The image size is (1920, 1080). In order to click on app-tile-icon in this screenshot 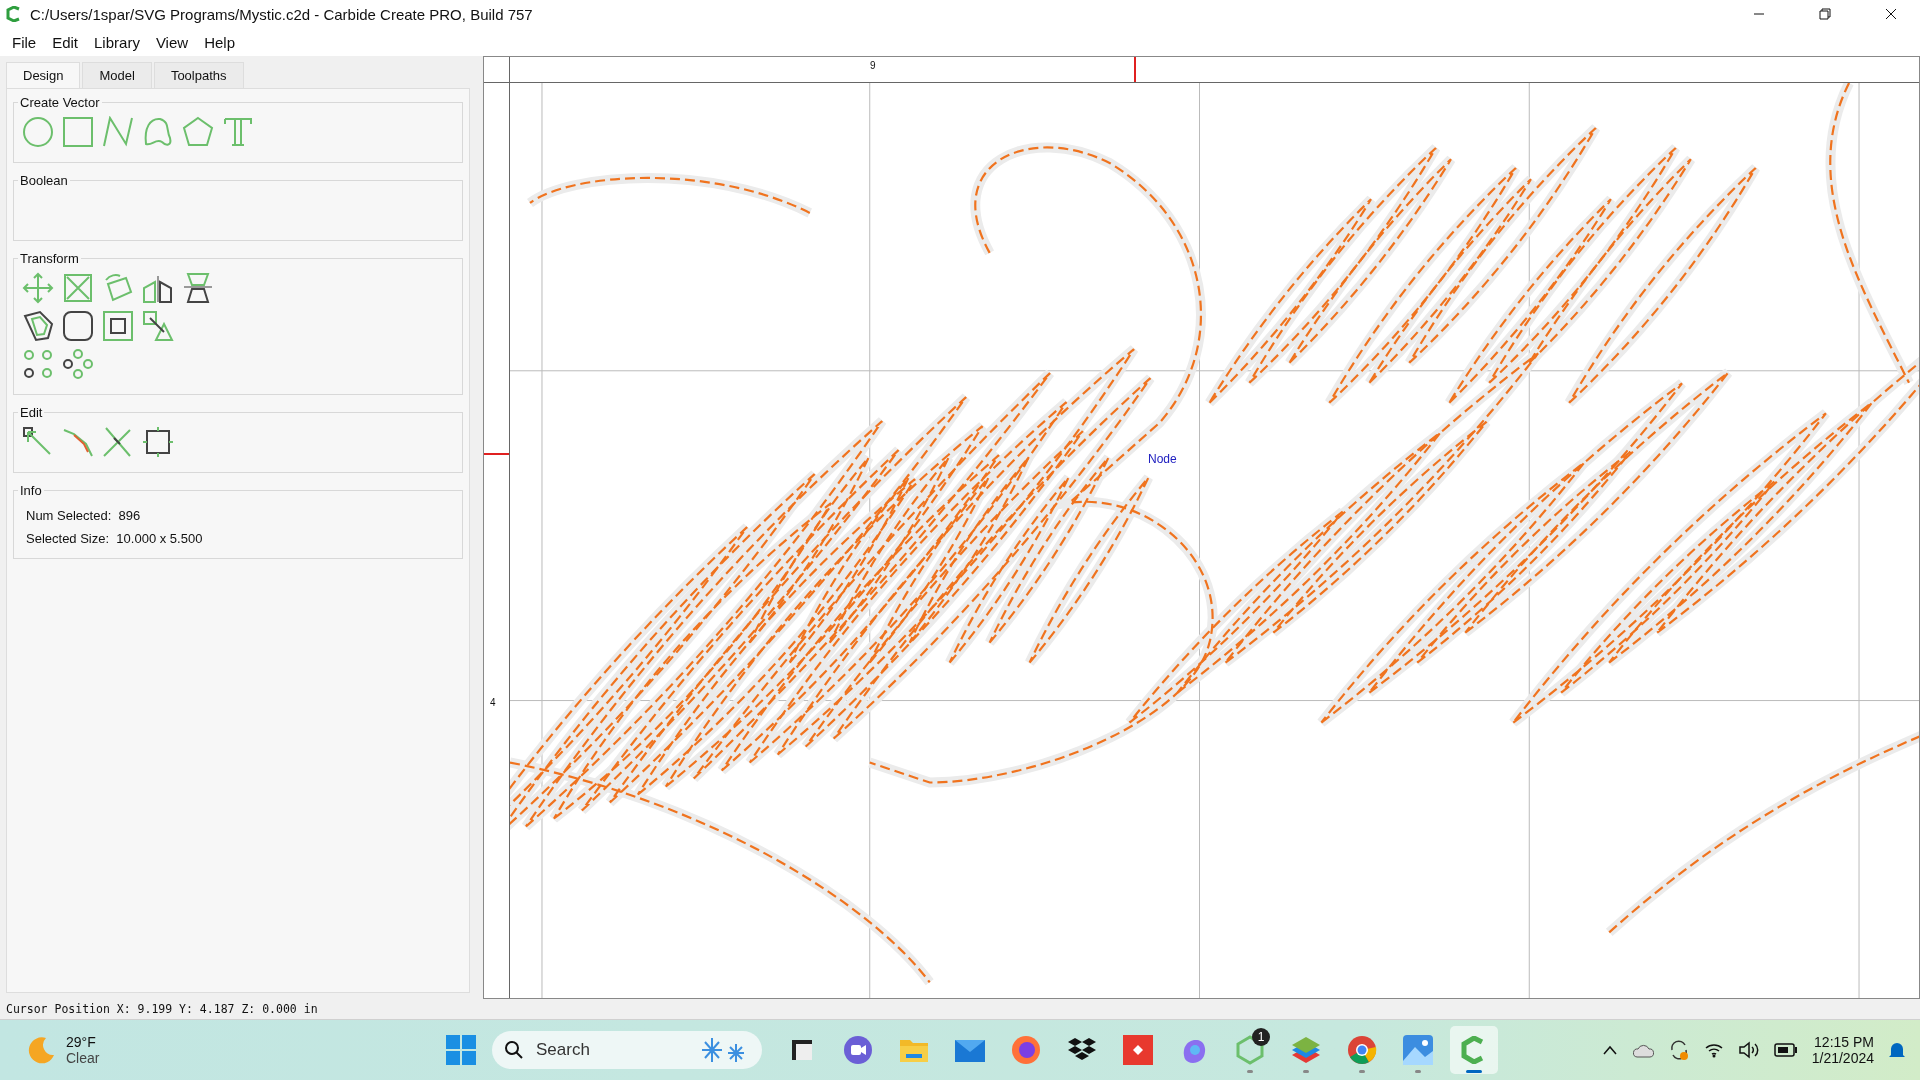, I will do `click(1138, 1050)`.